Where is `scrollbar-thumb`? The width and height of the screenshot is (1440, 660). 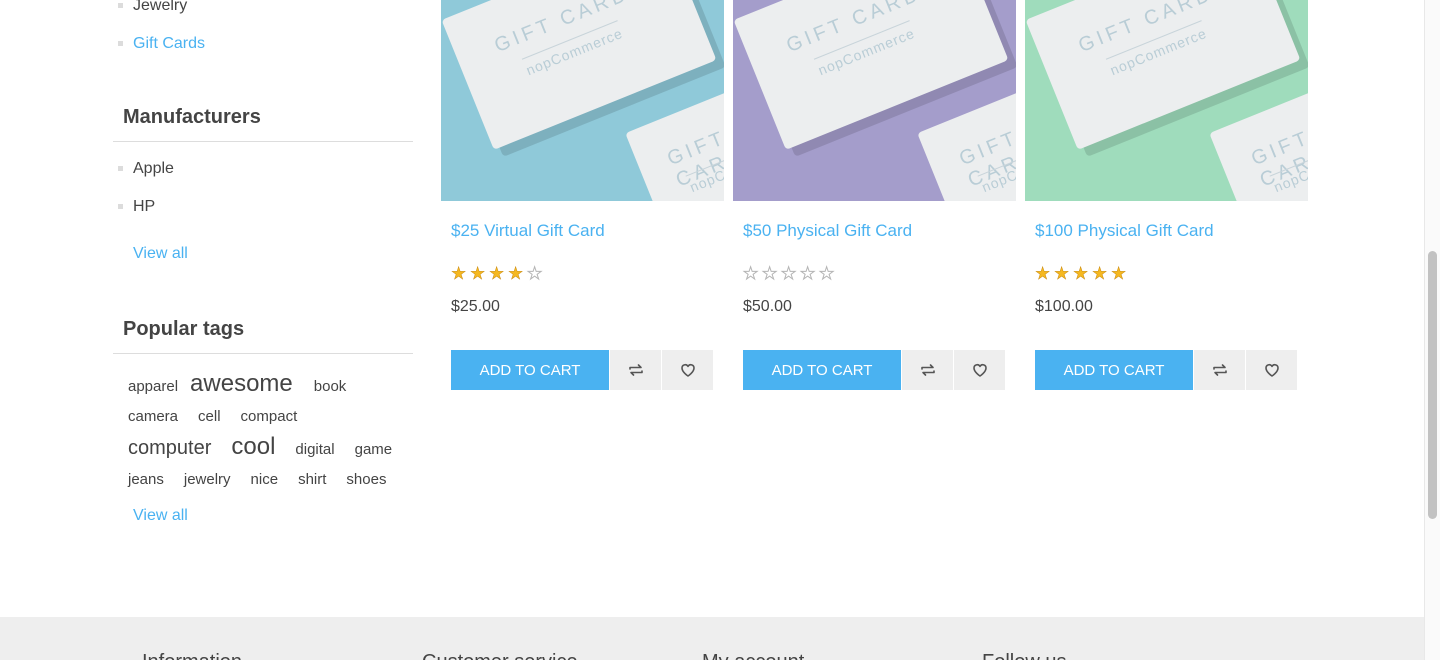 scrollbar-thumb is located at coordinates (1432, 385).